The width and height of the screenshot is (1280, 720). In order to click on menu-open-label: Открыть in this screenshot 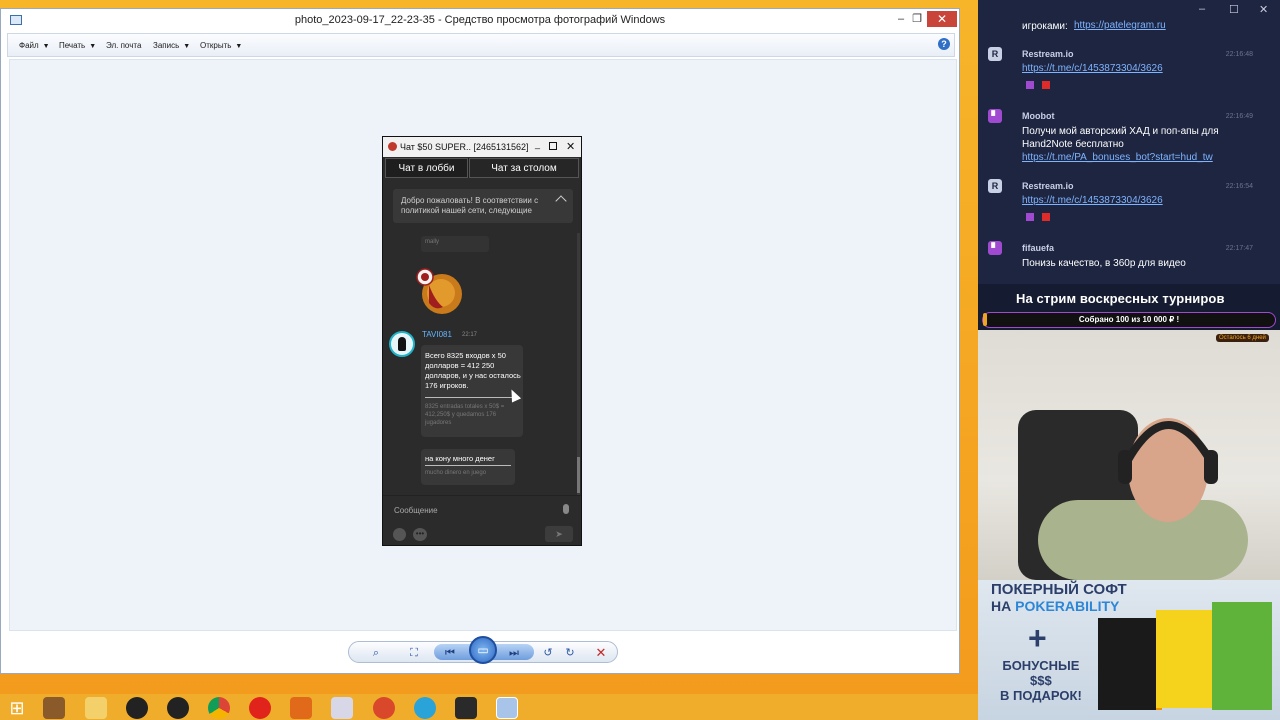, I will do `click(216, 45)`.